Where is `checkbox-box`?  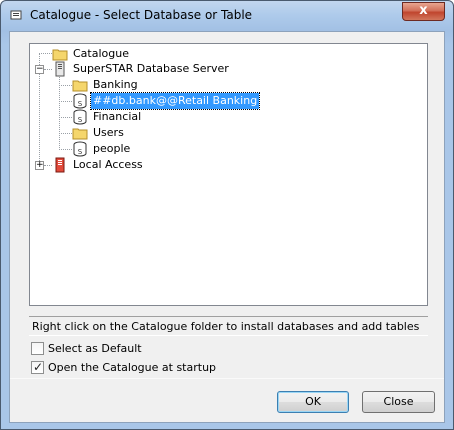
checkbox-box is located at coordinates (37, 348).